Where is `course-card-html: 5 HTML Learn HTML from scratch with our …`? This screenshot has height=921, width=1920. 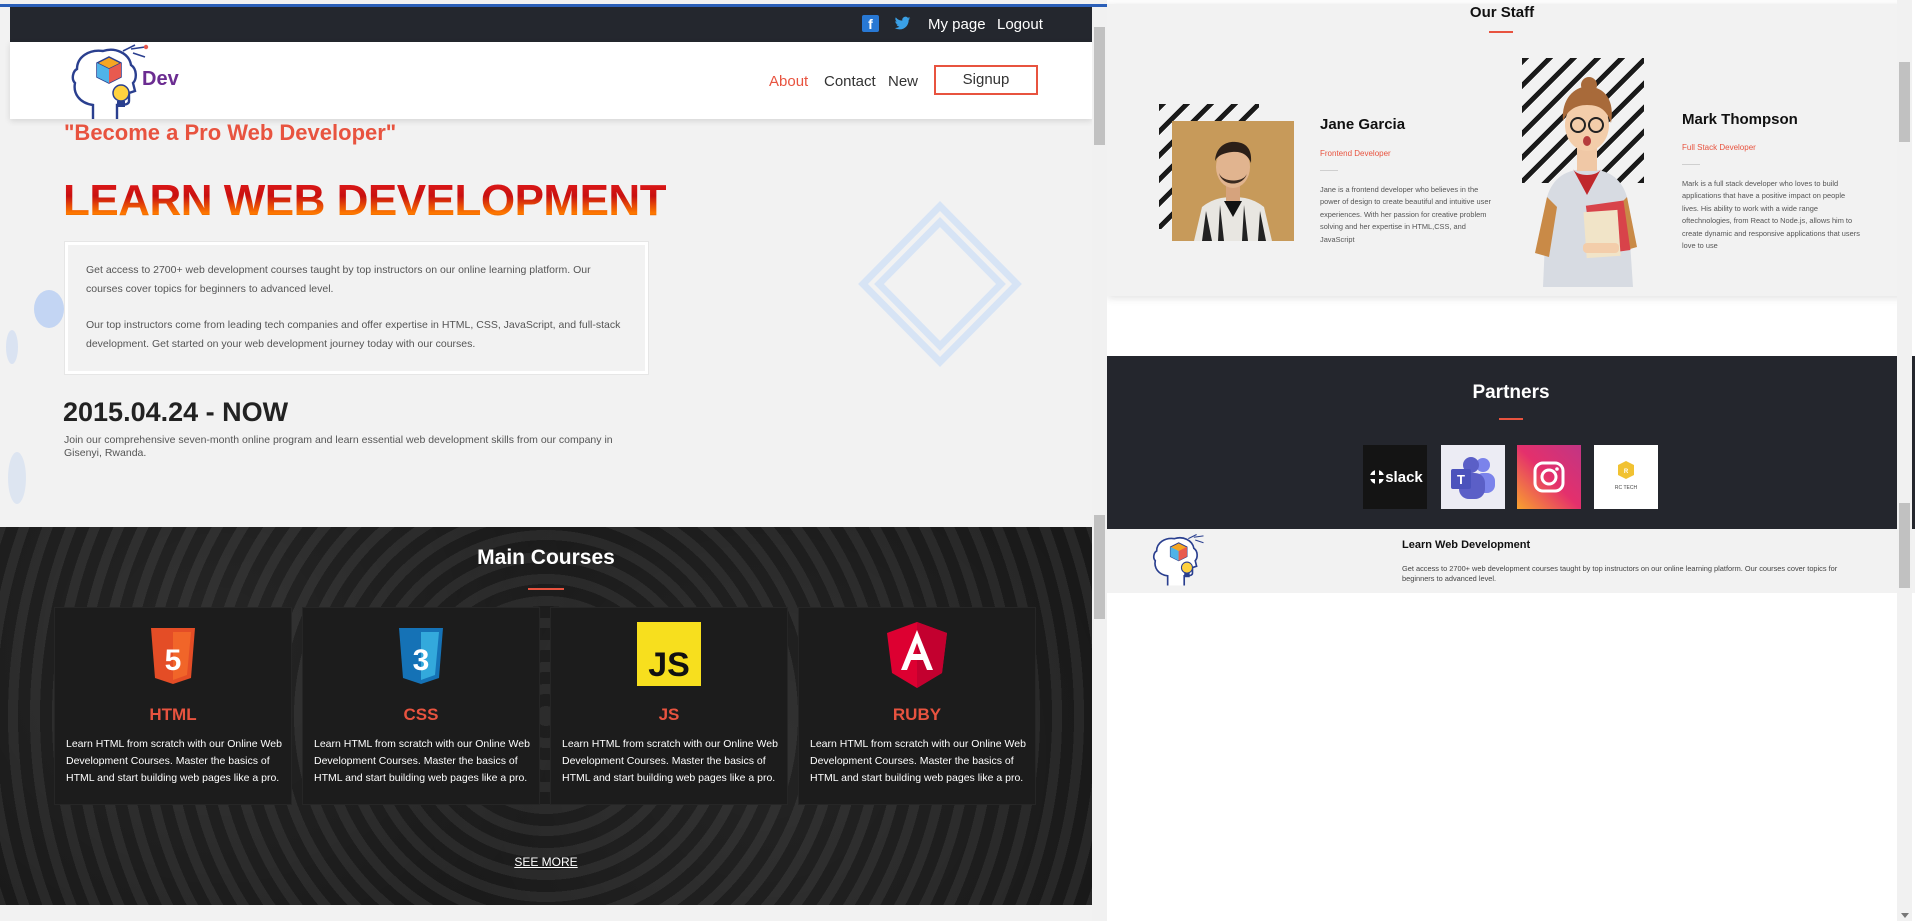
course-card-html: 5 HTML Learn HTML from scratch with our … is located at coordinates (173, 706).